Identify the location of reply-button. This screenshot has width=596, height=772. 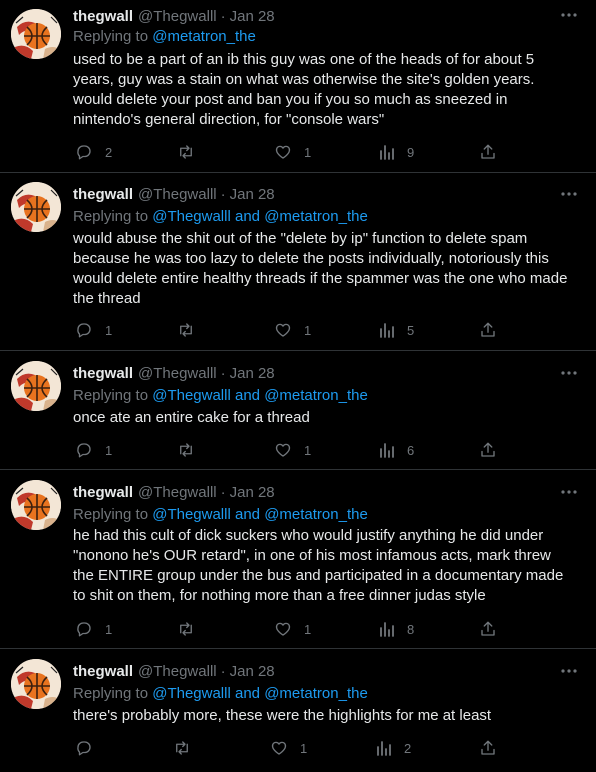
(90, 748).